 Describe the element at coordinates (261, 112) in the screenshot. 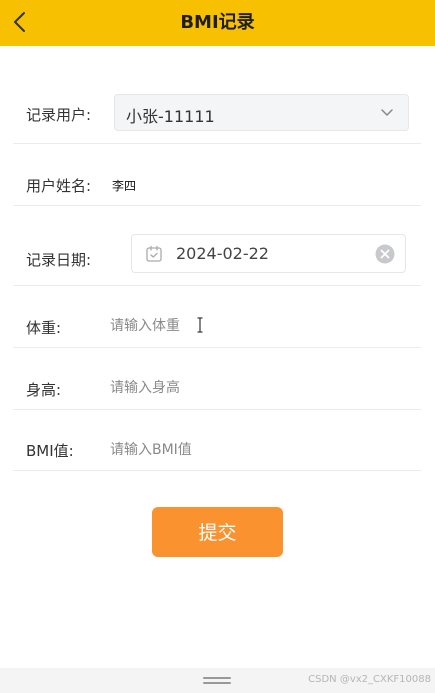

I see `user-select: 小张-11111` at that location.